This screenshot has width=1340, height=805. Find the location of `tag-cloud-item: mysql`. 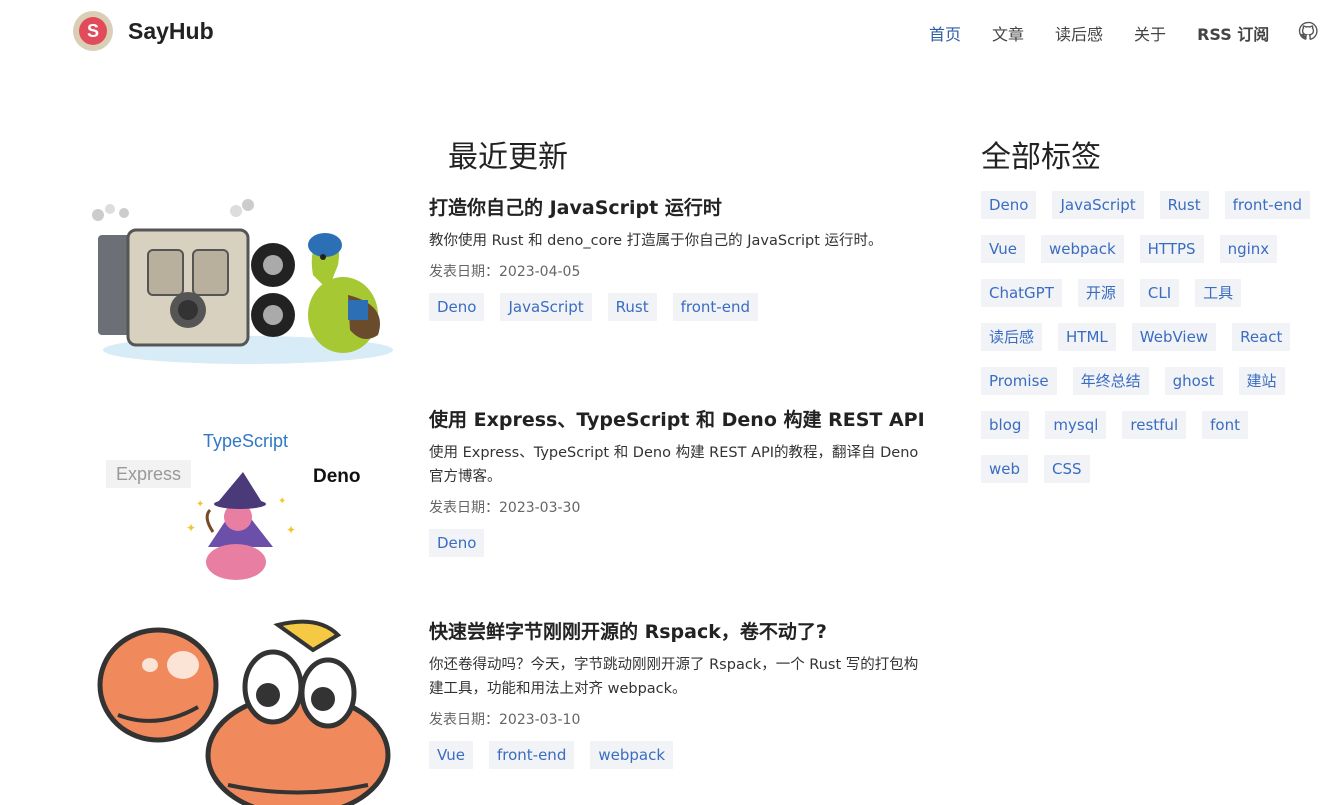

tag-cloud-item: mysql is located at coordinates (1076, 425).